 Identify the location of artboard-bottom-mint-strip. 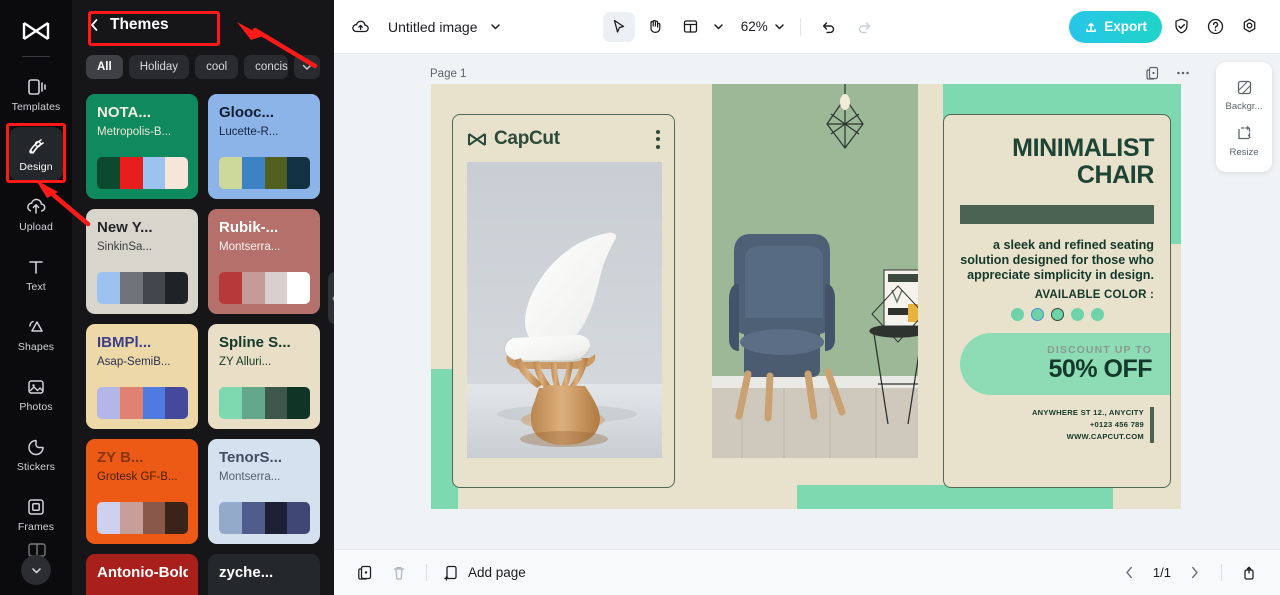
(955, 497).